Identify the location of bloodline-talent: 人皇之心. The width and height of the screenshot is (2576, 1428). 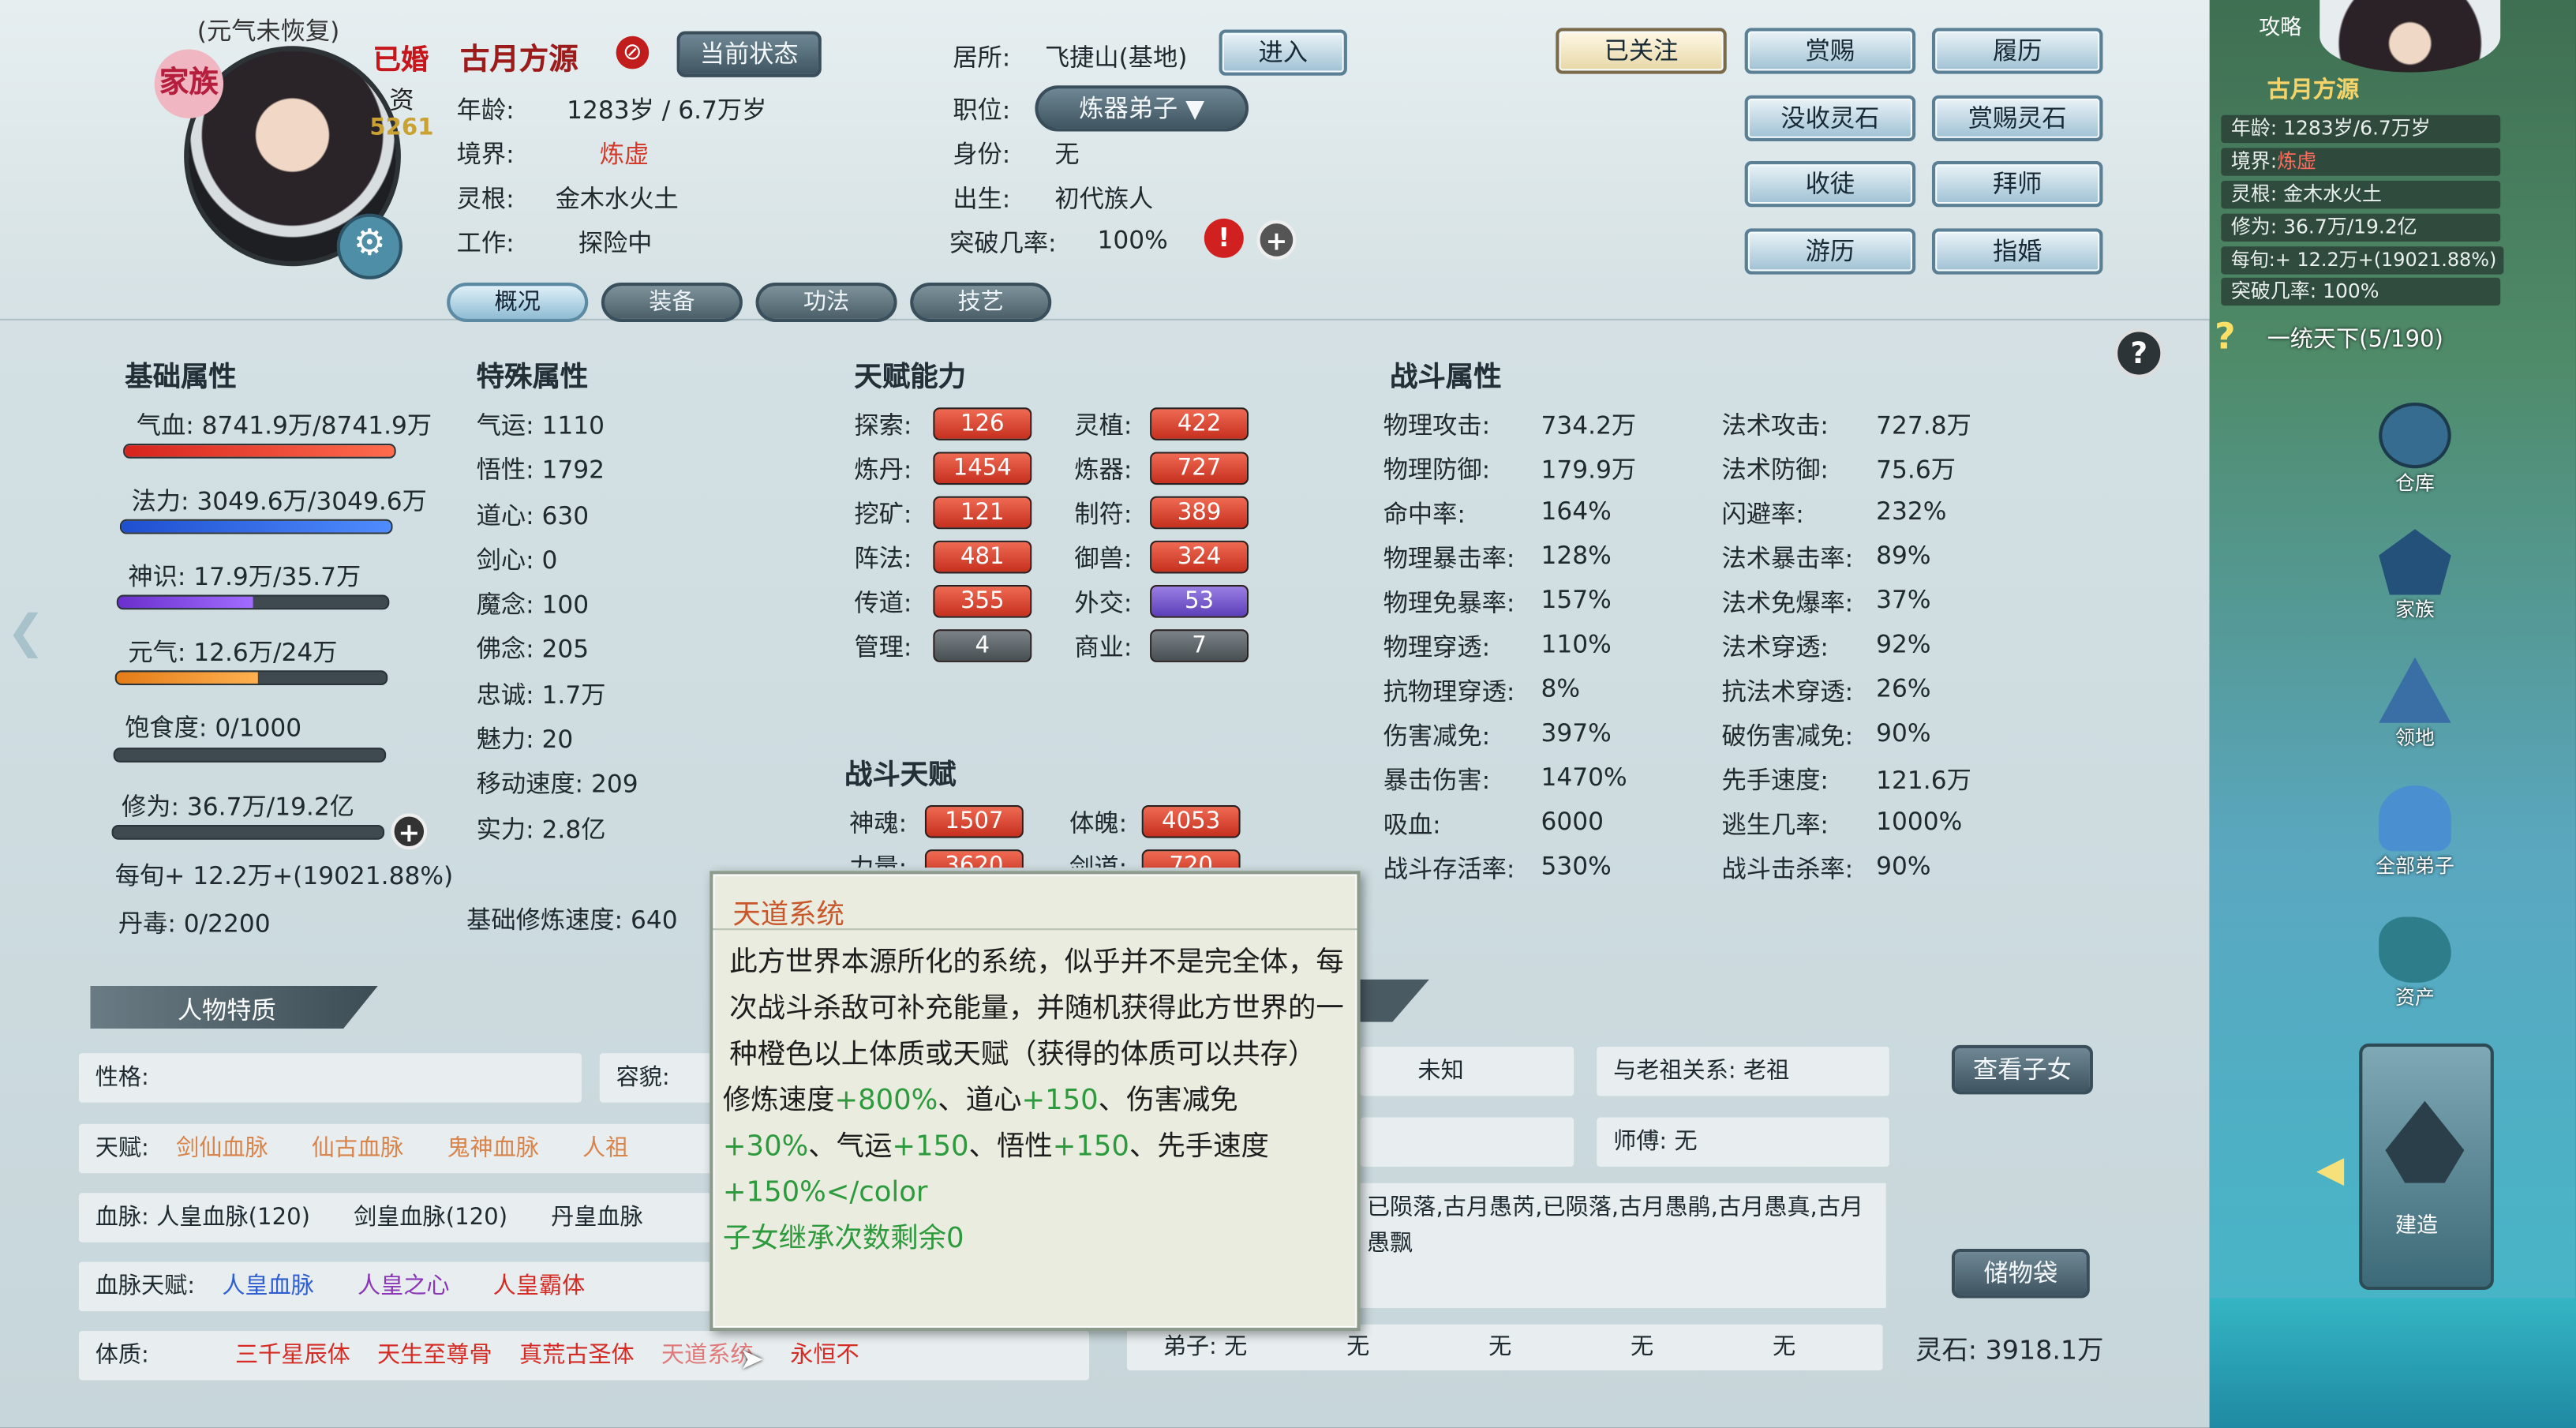
(404, 1286).